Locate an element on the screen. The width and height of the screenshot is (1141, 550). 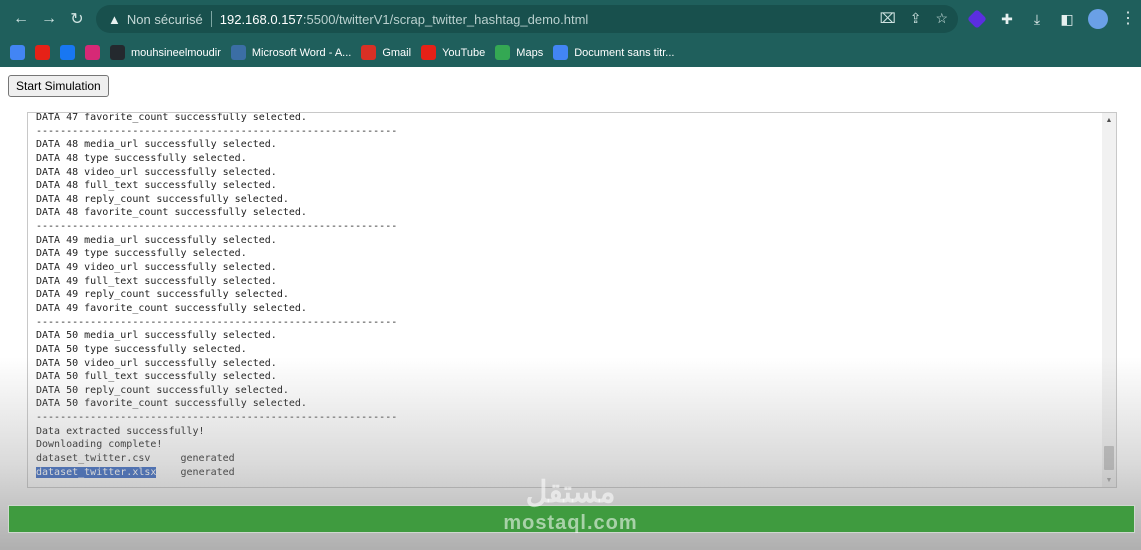
side-panel-icon: ◧ is located at coordinates (1067, 19).